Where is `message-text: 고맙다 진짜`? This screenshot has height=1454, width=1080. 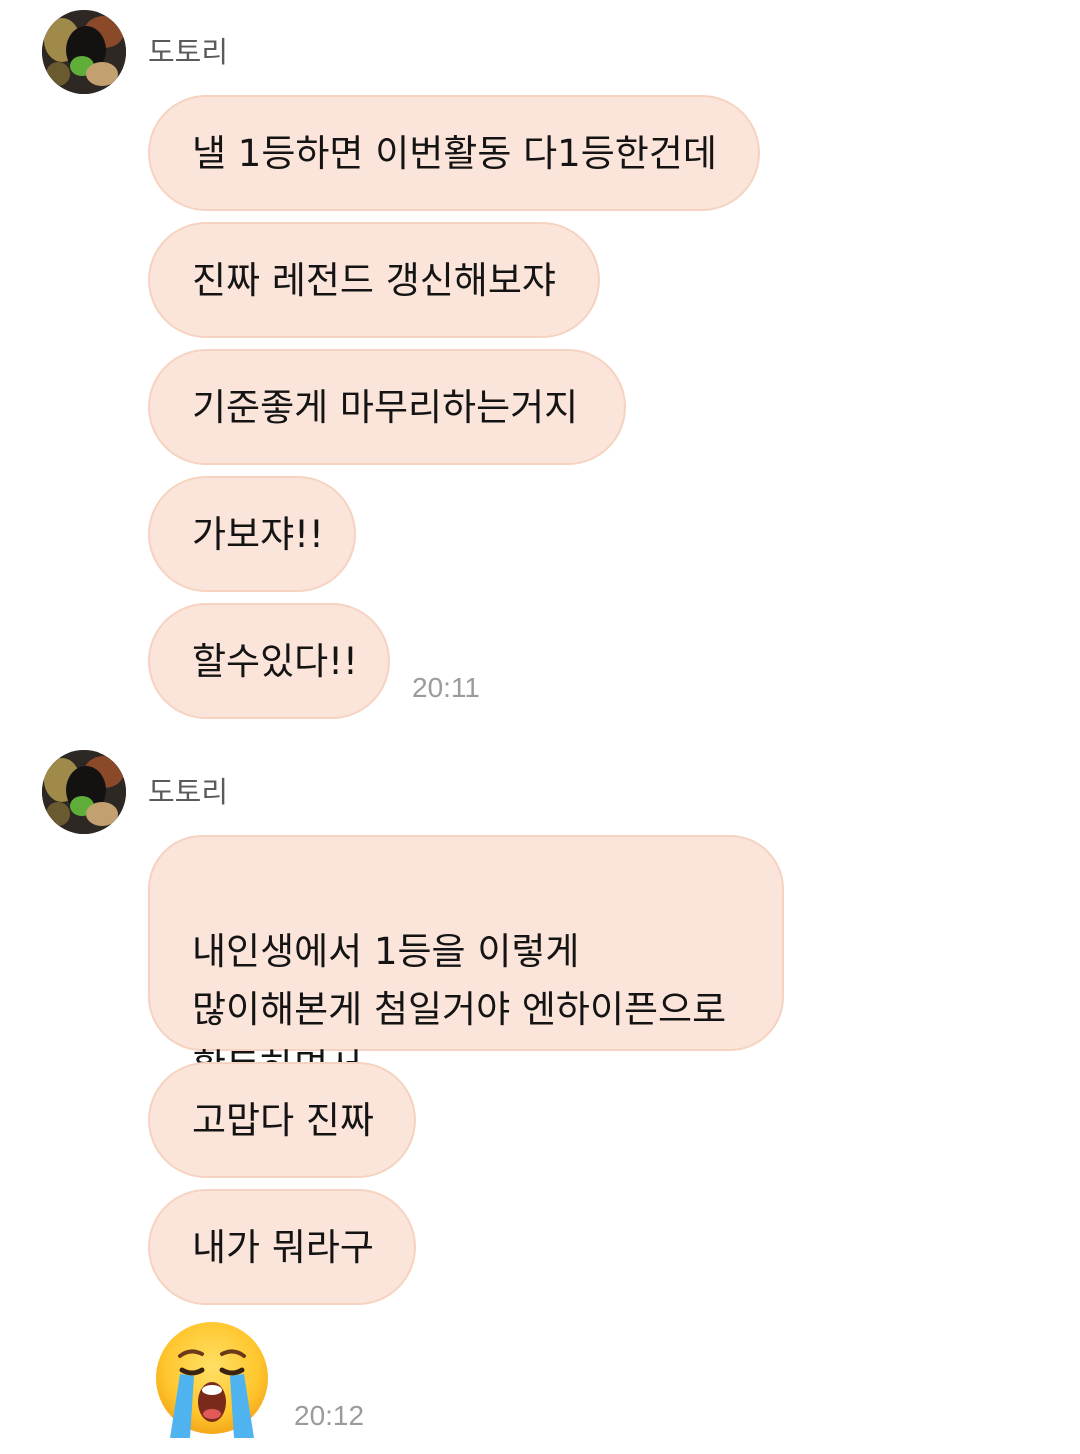
message-text: 고맙다 진짜 is located at coordinates (283, 1120).